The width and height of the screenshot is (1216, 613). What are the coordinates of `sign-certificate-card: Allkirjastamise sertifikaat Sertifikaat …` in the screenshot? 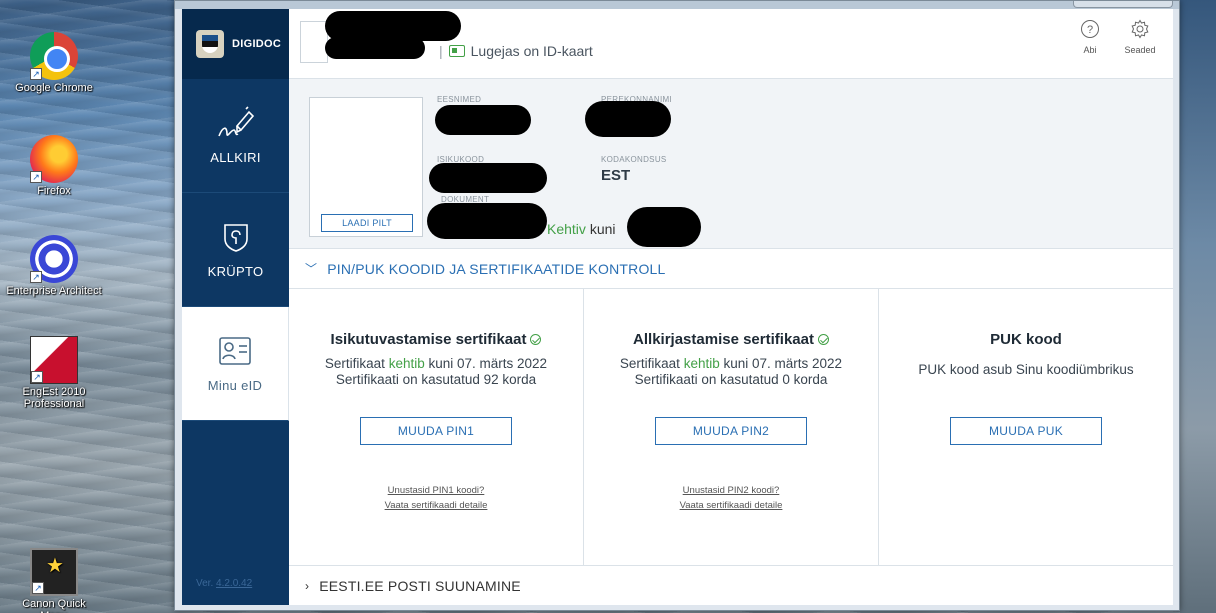 It's located at (731, 427).